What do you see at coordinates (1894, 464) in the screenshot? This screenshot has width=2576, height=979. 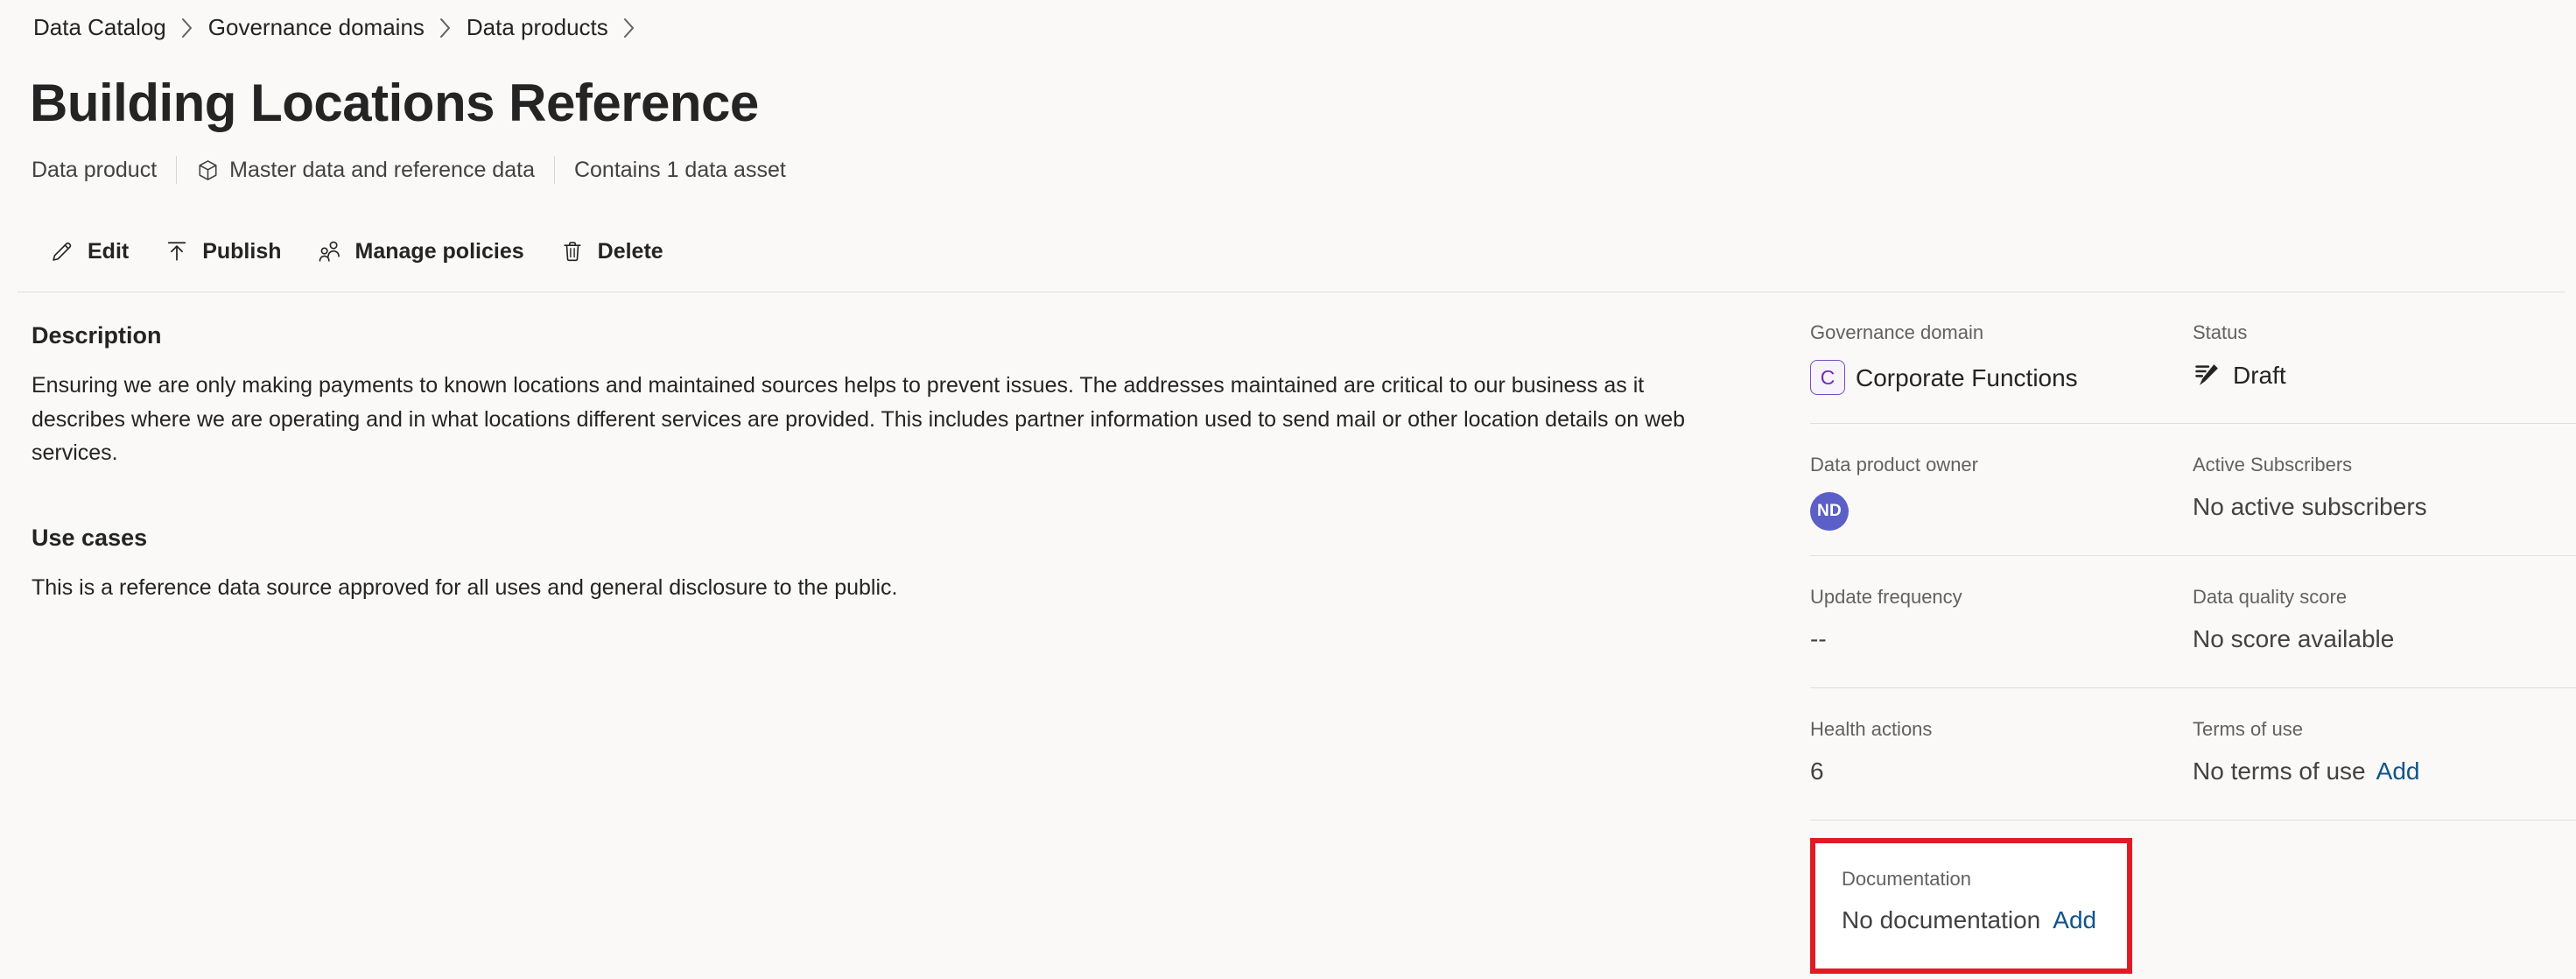 I see `owner-label: Data product owner` at bounding box center [1894, 464].